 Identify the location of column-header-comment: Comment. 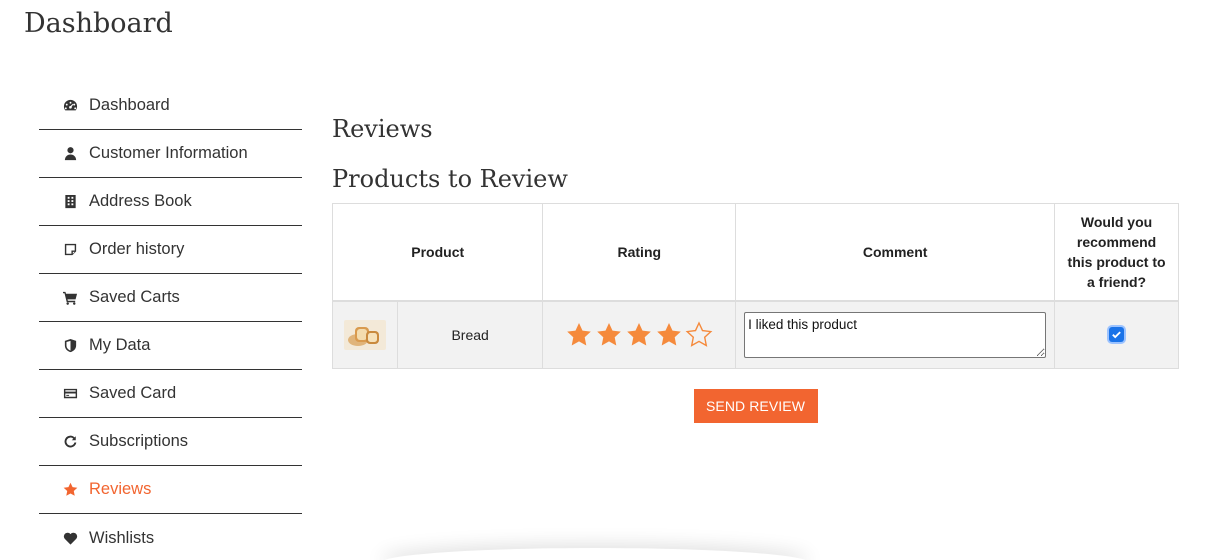
(895, 252).